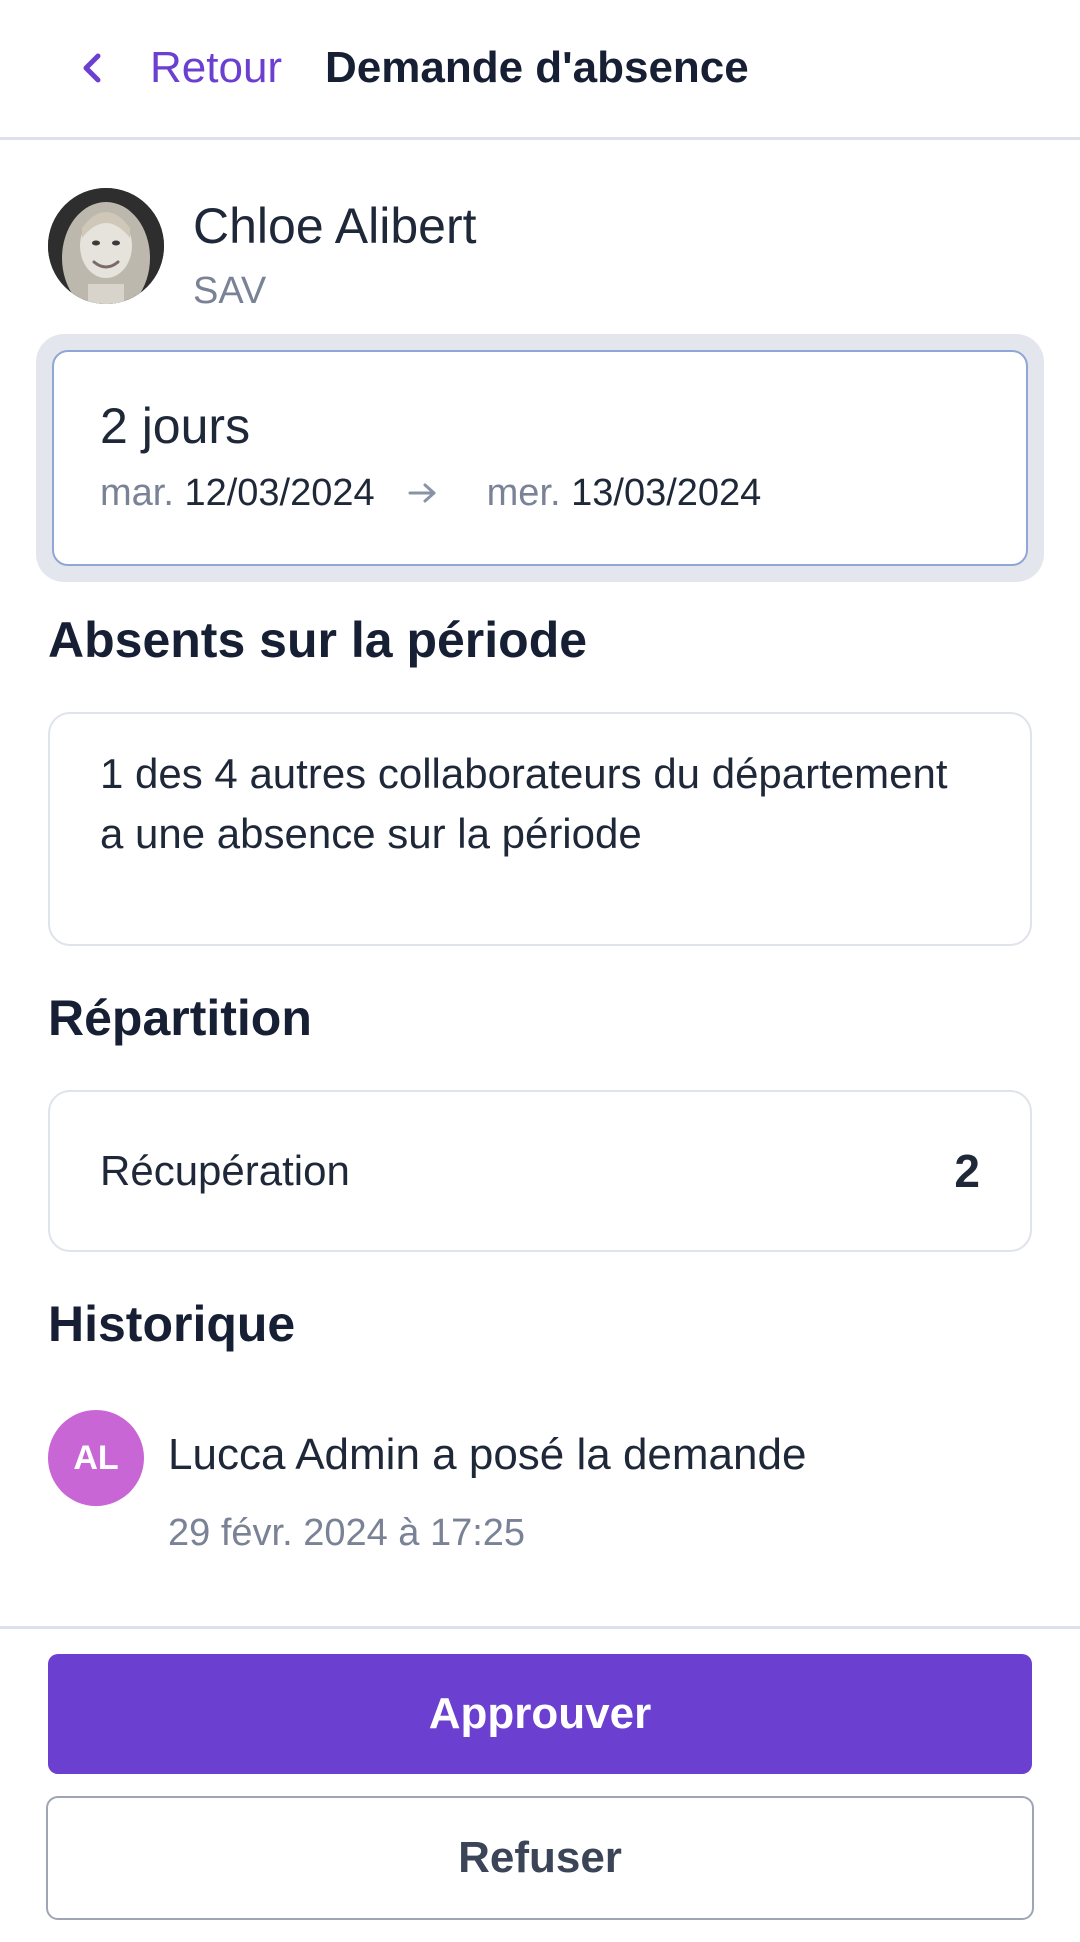 The image size is (1080, 1942). Describe the element at coordinates (335, 226) in the screenshot. I see `employee-name: Chloe Alibert` at that location.